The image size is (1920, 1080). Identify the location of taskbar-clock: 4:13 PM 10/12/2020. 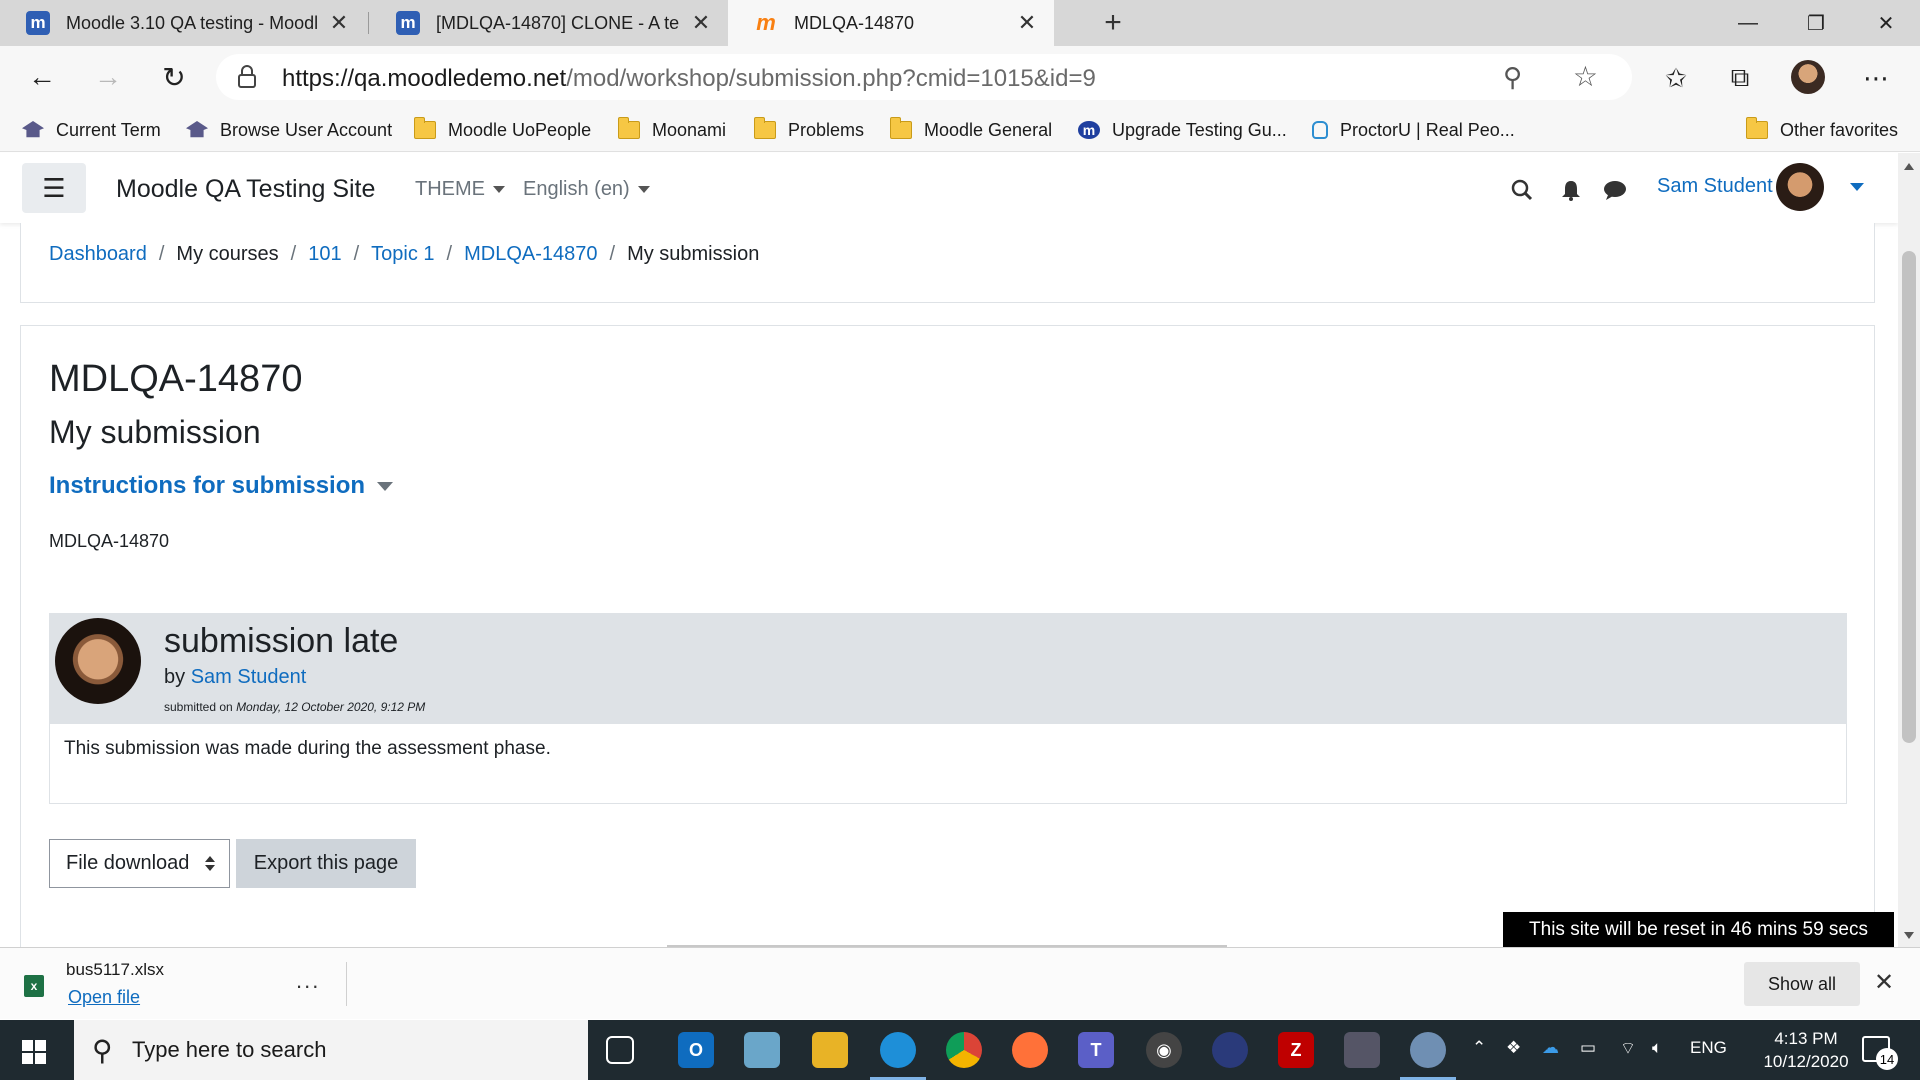
(1806, 1050).